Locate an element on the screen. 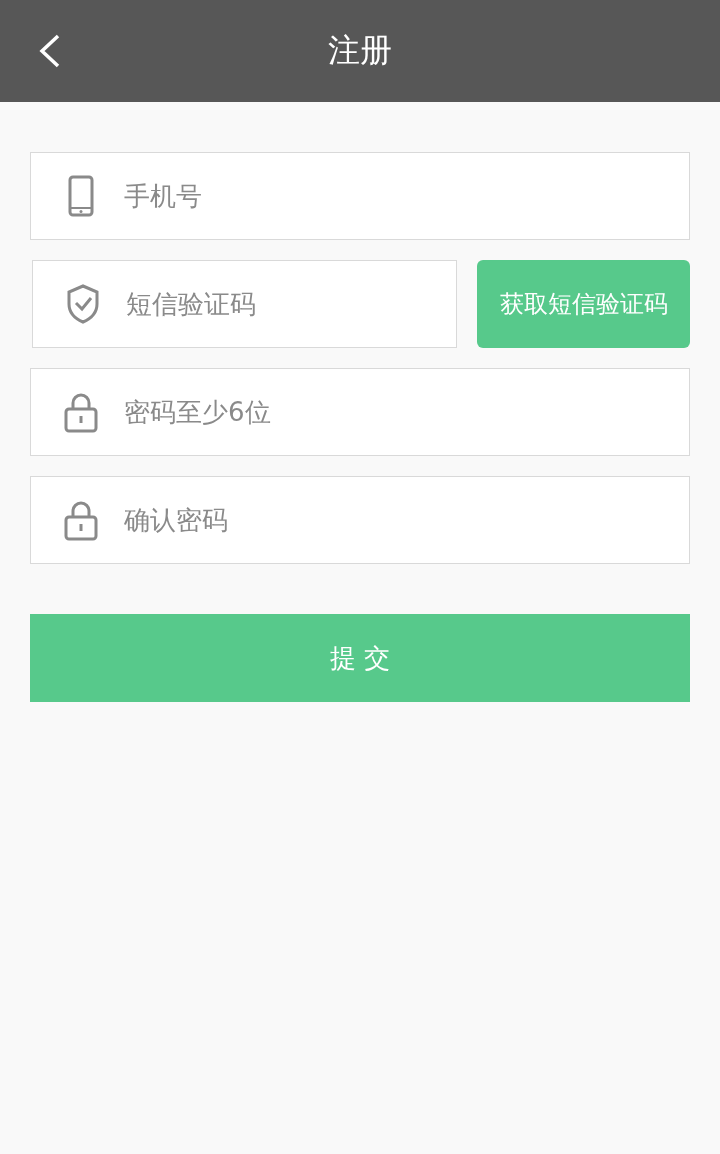 The image size is (720, 1154). input-field: 手机号 is located at coordinates (360, 196).